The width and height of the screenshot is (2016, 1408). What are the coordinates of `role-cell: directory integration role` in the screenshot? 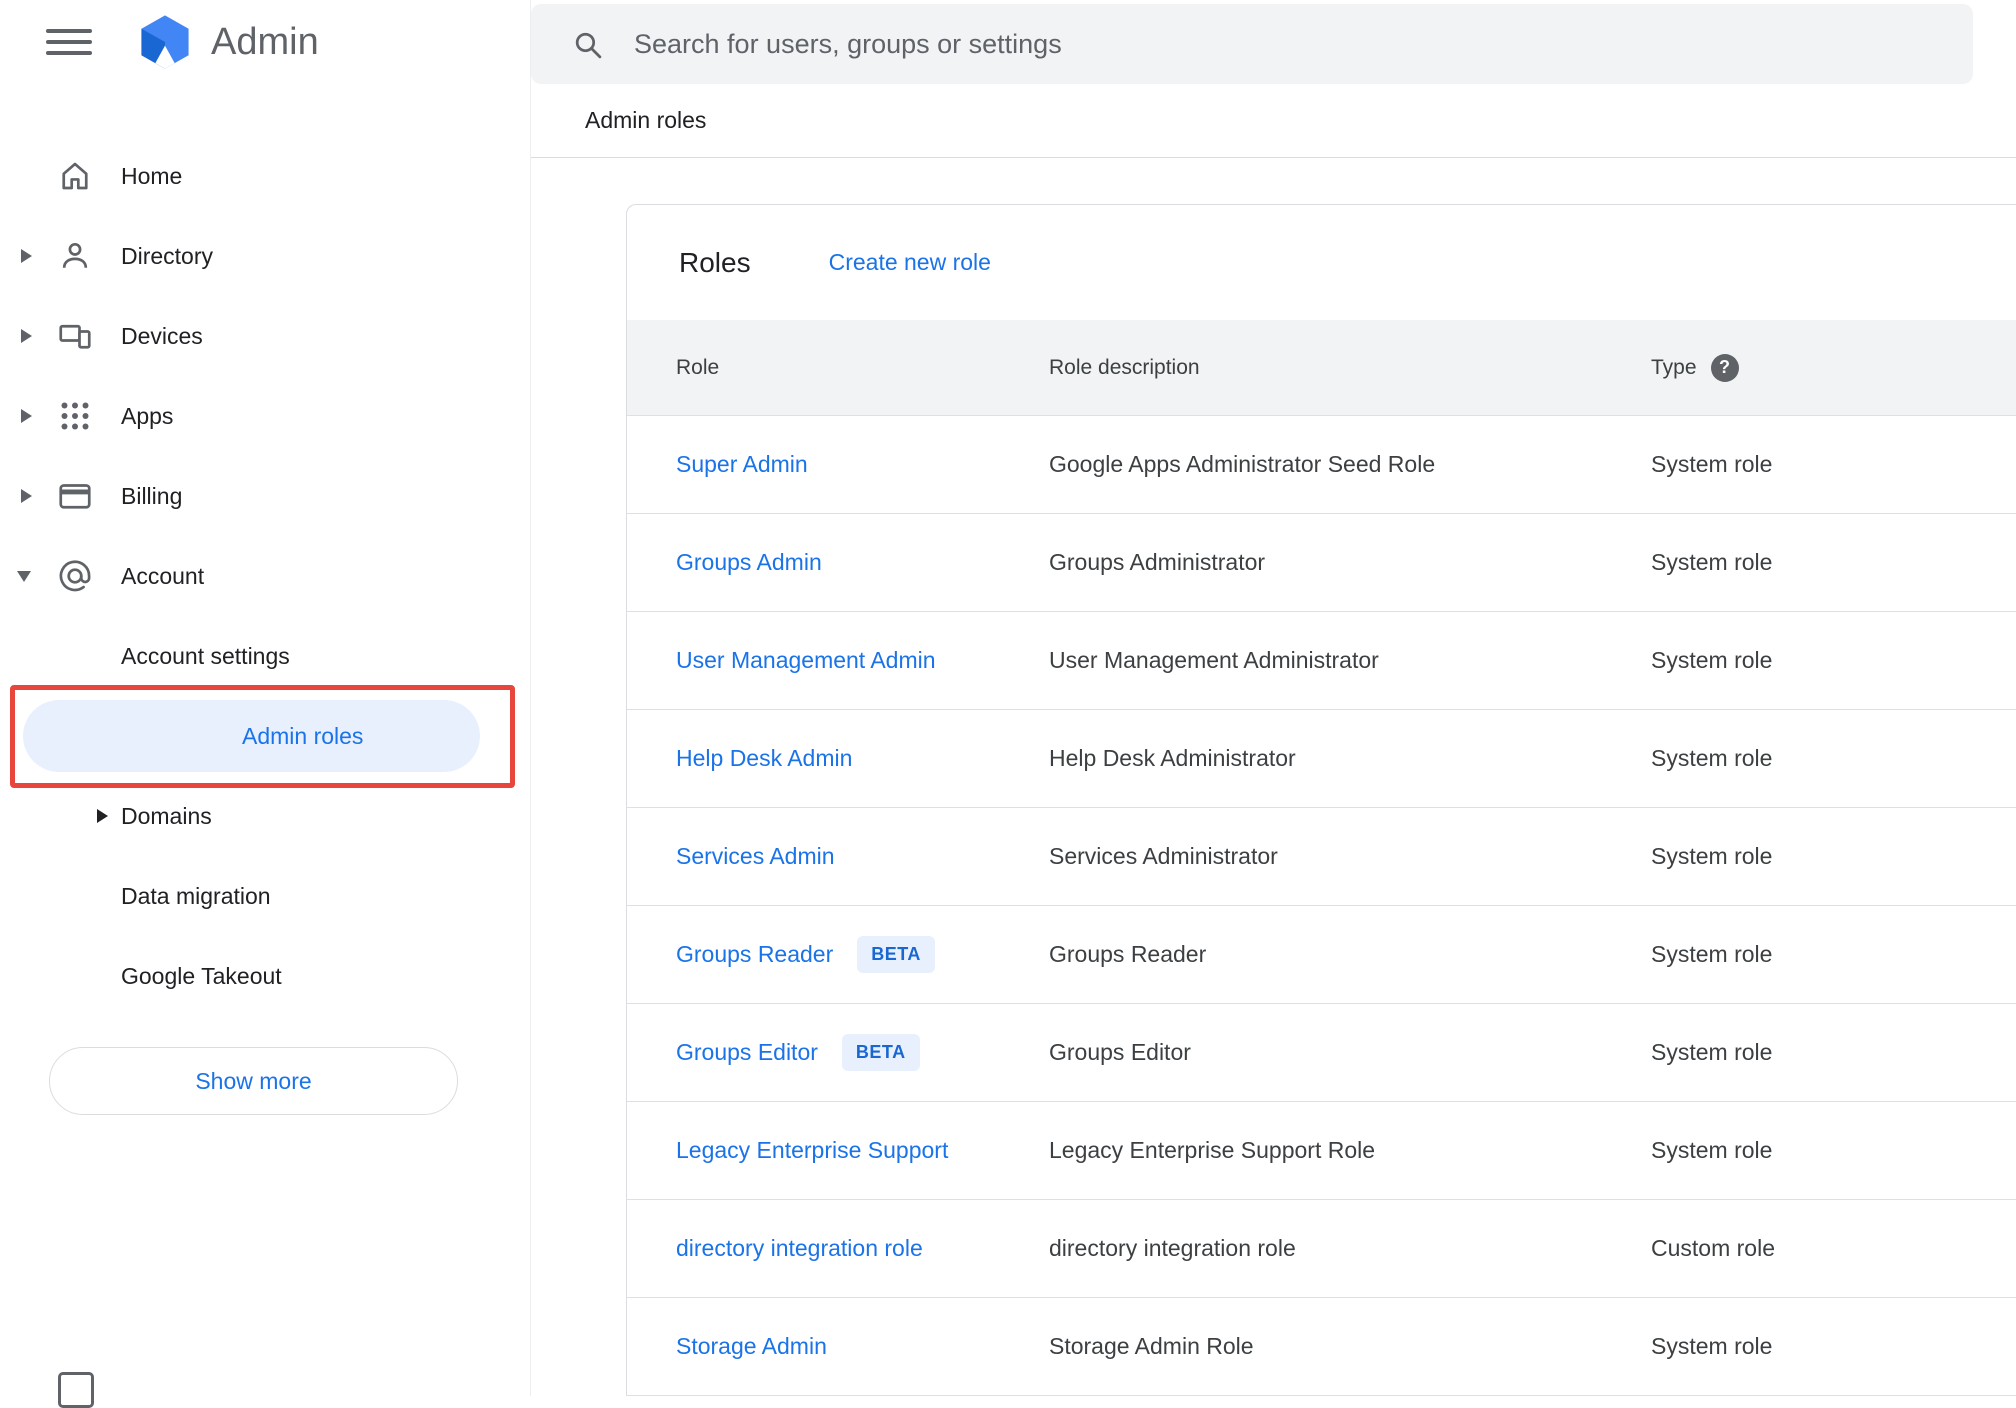 It's located at (838, 1248).